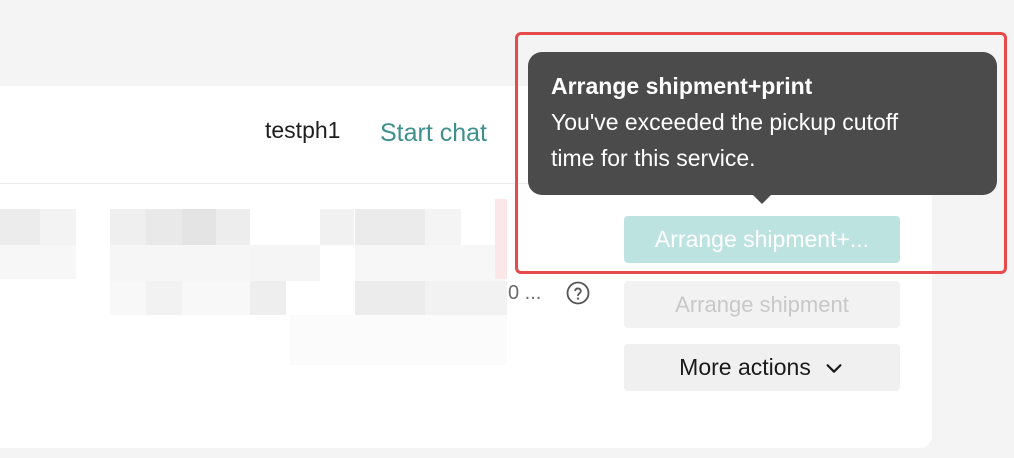 The width and height of the screenshot is (1014, 458). I want to click on arrange-shipment-label: Arrange shipment, so click(762, 304).